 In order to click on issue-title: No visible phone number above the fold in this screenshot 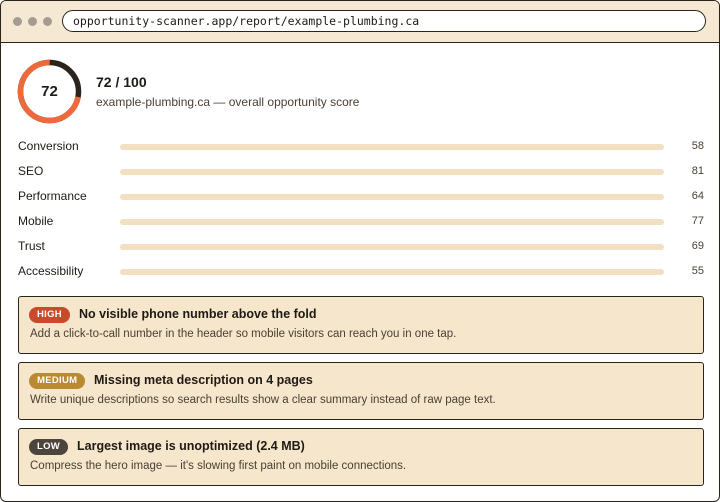, I will do `click(198, 314)`.